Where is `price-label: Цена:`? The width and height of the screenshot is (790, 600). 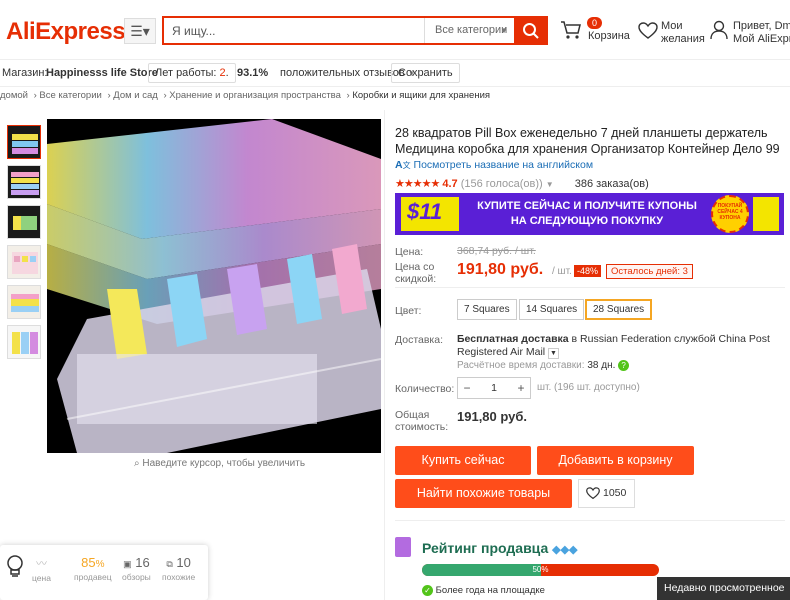 price-label: Цена: is located at coordinates (409, 252).